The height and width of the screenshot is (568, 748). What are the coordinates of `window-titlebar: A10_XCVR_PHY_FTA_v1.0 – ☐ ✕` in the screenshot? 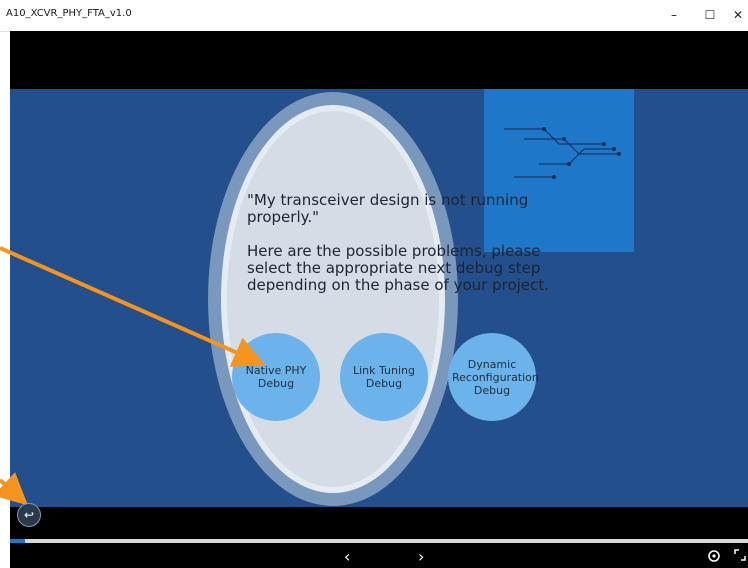 It's located at (374, 16).